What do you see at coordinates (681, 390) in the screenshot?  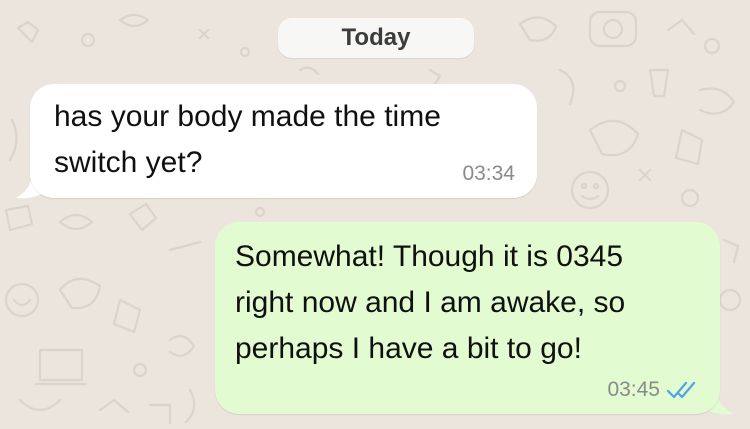 I see `double-check-read-icon` at bounding box center [681, 390].